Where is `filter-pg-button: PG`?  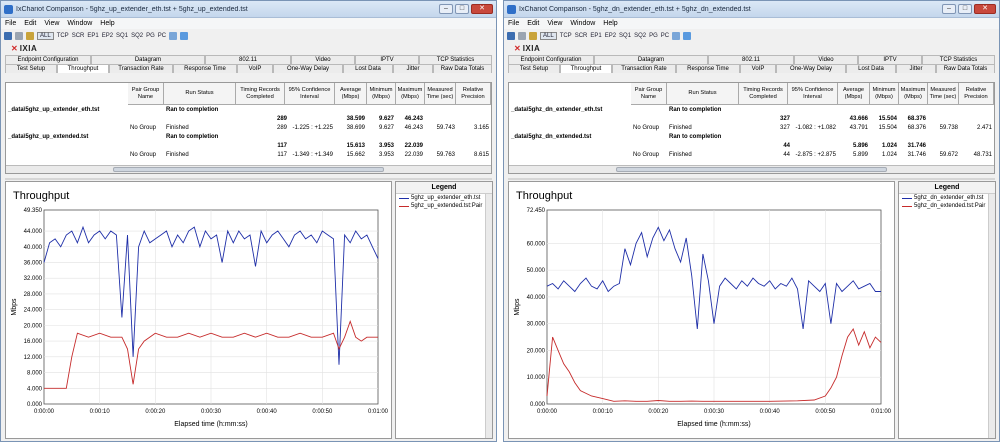
filter-pg-button: PG is located at coordinates (150, 36).